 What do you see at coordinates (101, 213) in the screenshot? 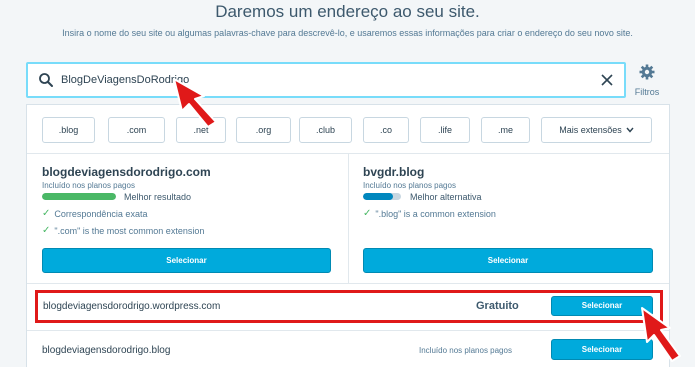
I see `reason-text: Correspondência exata` at bounding box center [101, 213].